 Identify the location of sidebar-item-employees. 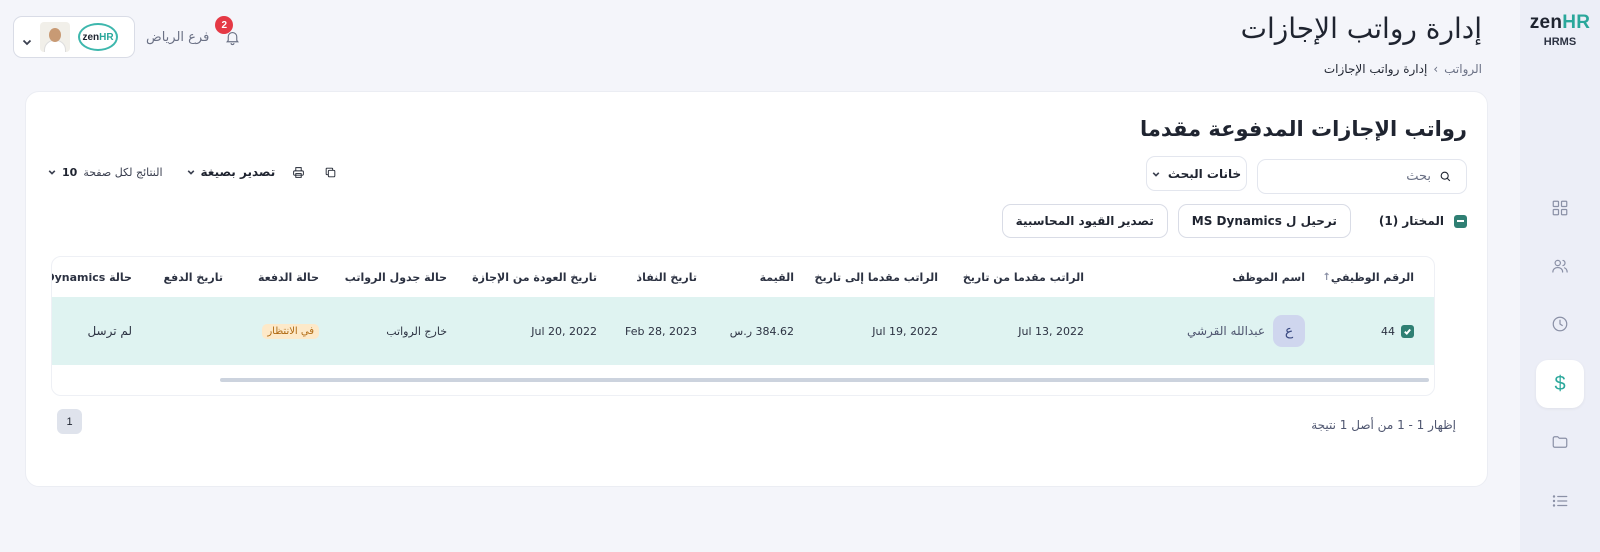
(1560, 266).